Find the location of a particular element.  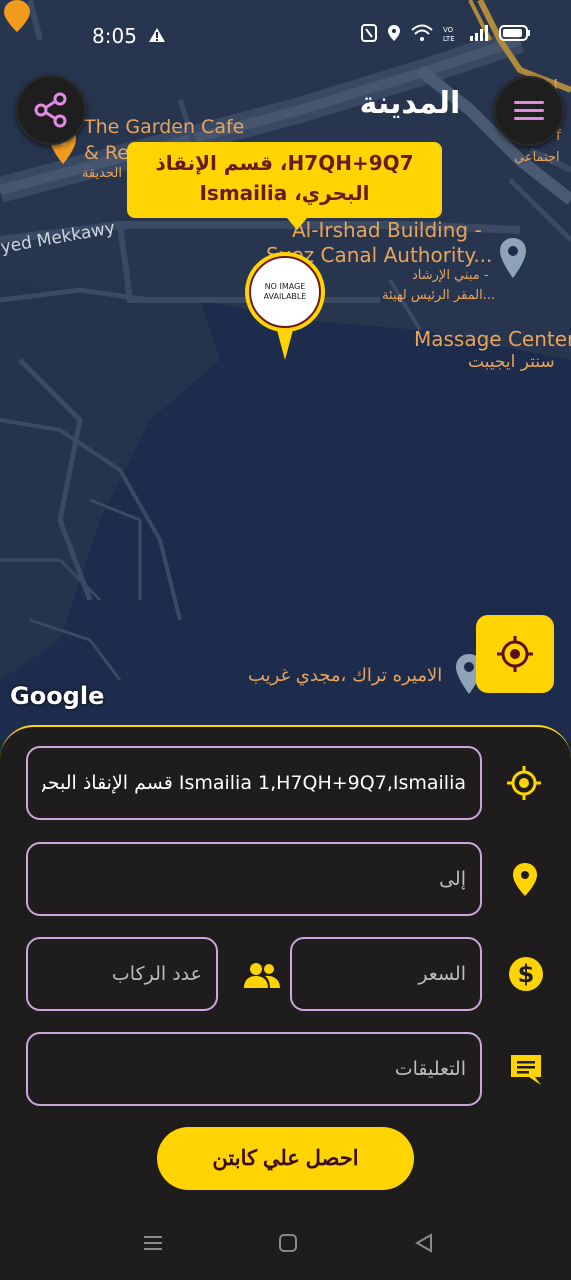

price-icon-wrap: $ is located at coordinates (526, 974).